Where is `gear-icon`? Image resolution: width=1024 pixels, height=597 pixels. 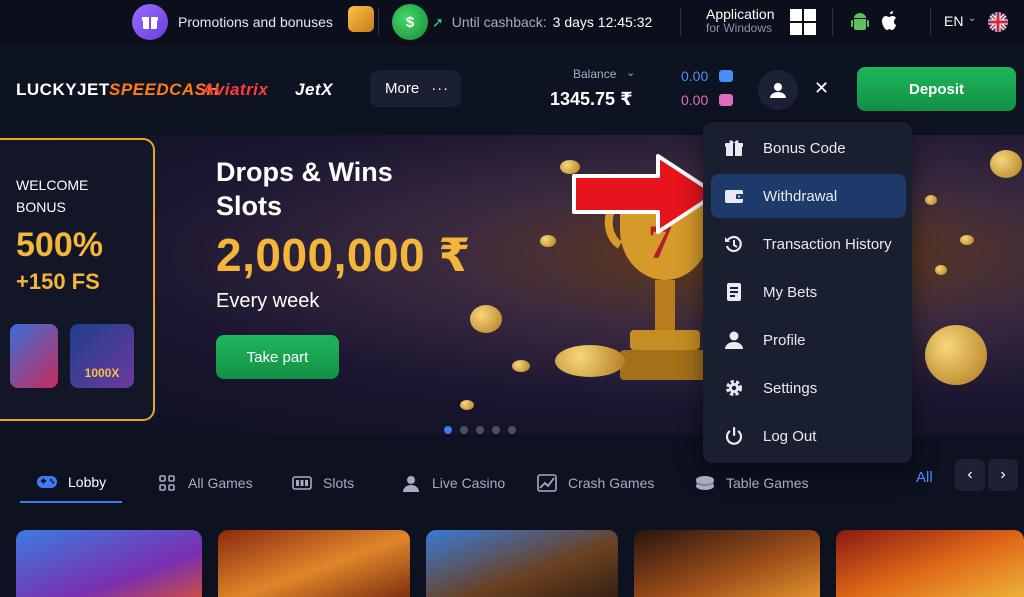
gear-icon is located at coordinates (734, 388).